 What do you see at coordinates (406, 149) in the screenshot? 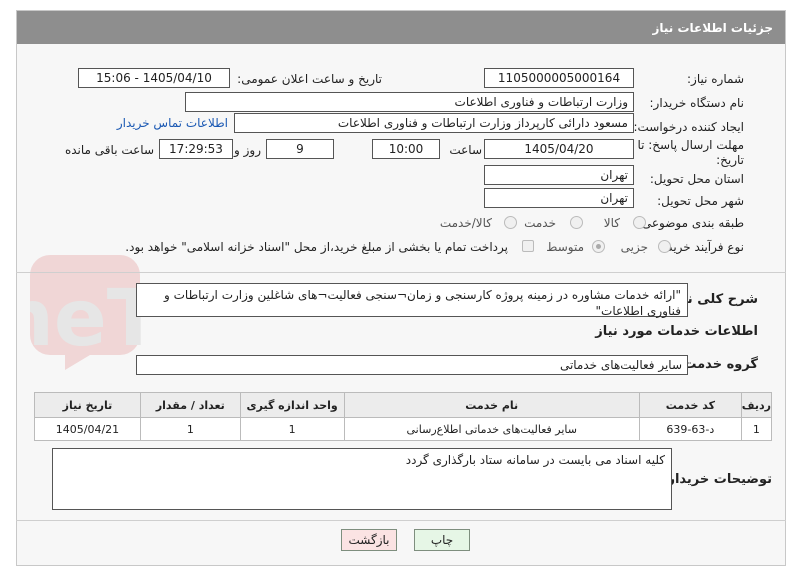
I see `deadline-time-field: 10:00` at bounding box center [406, 149].